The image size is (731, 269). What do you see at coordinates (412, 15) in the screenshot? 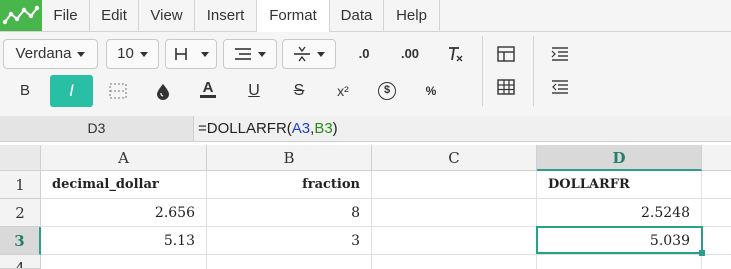
I see `menu-help: Help` at bounding box center [412, 15].